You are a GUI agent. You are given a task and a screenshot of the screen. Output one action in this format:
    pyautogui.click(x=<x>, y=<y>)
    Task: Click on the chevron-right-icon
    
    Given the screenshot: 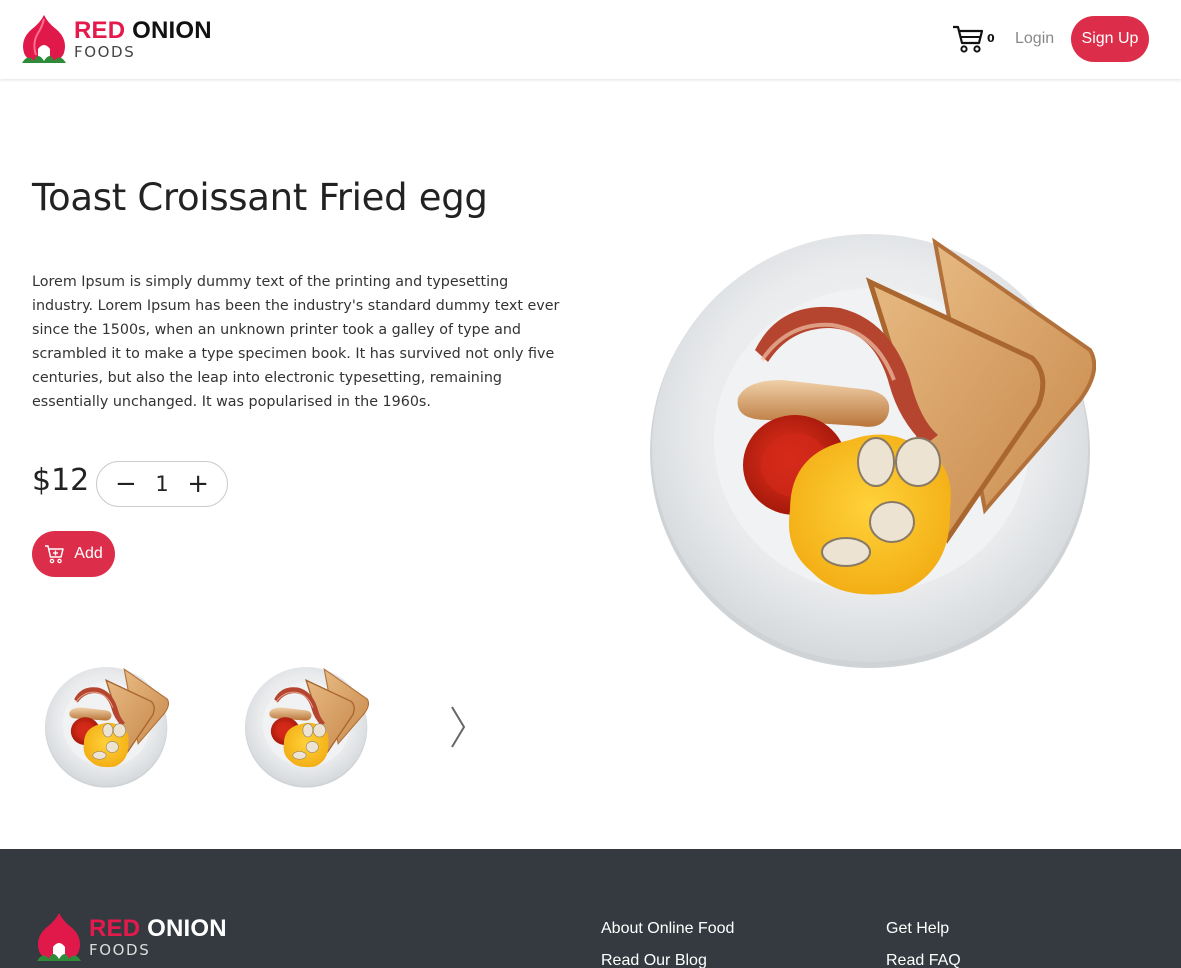 What is the action you would take?
    pyautogui.click(x=458, y=727)
    